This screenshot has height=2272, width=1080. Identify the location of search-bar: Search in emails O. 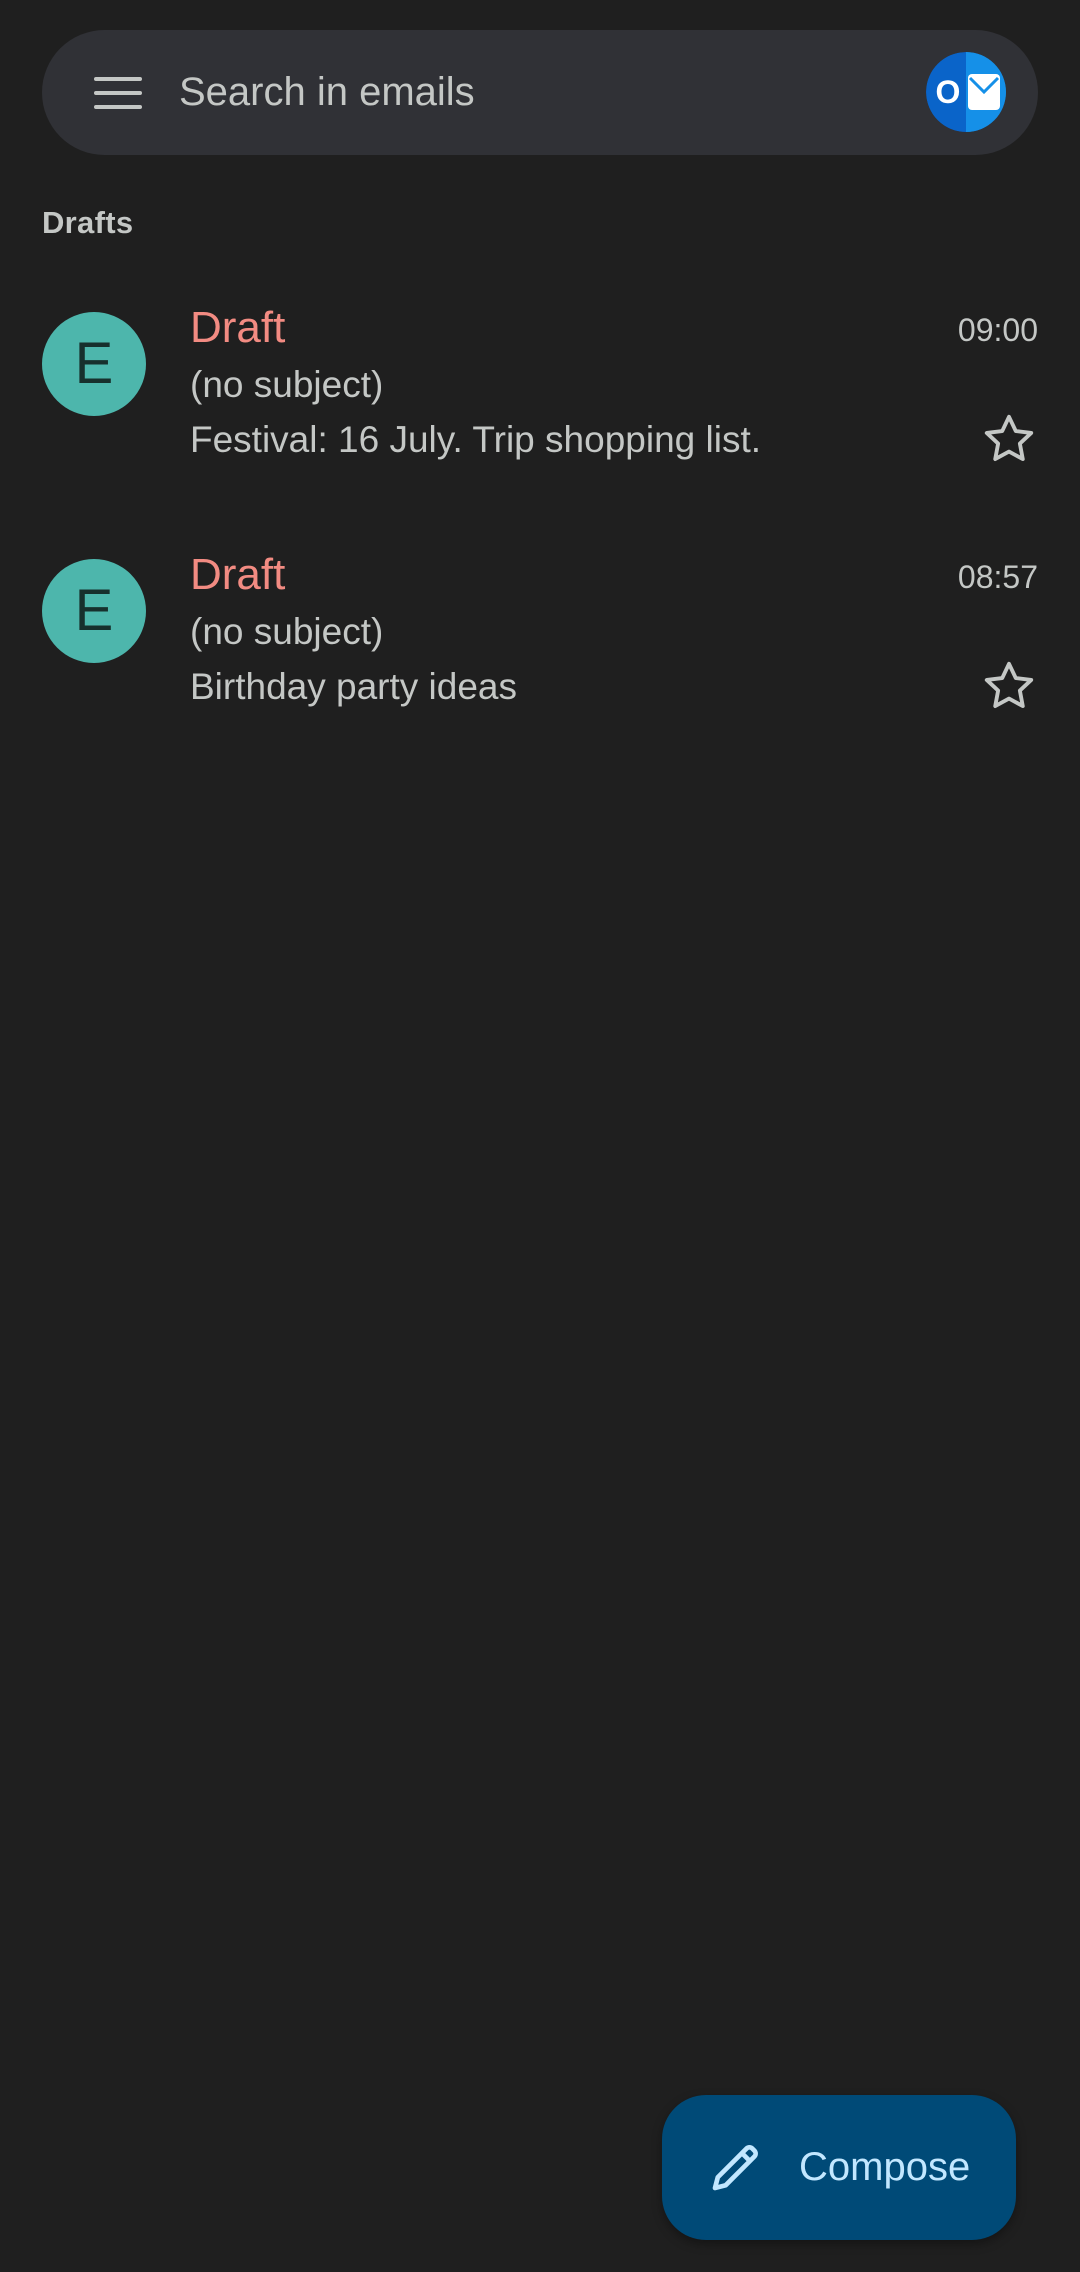
(540, 92).